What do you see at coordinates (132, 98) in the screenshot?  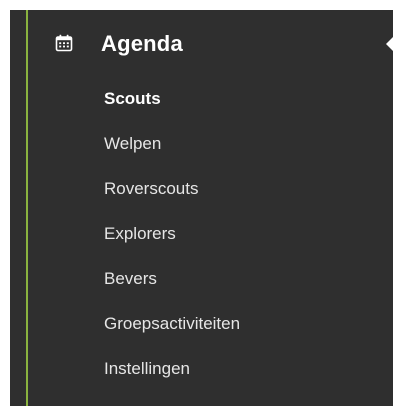 I see `menu-item-label: Scouts` at bounding box center [132, 98].